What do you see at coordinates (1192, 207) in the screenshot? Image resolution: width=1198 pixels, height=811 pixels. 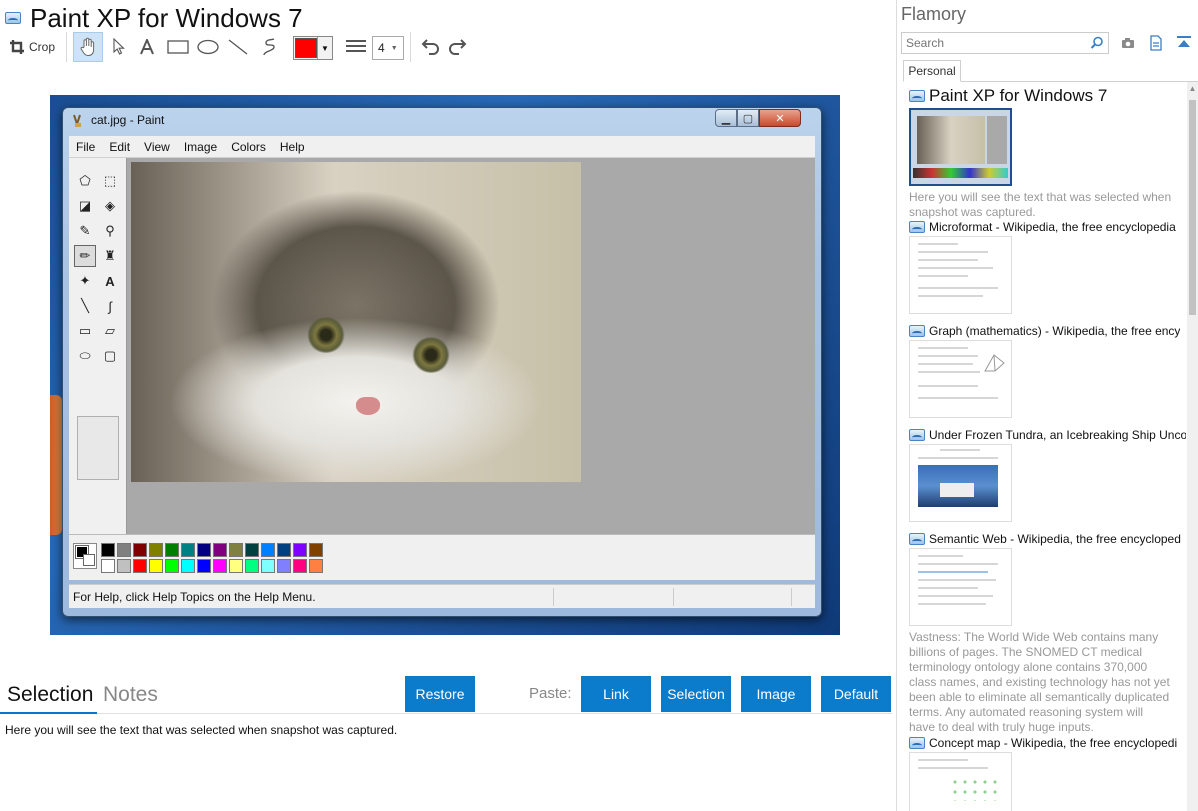 I see `scrollbar-thumb` at bounding box center [1192, 207].